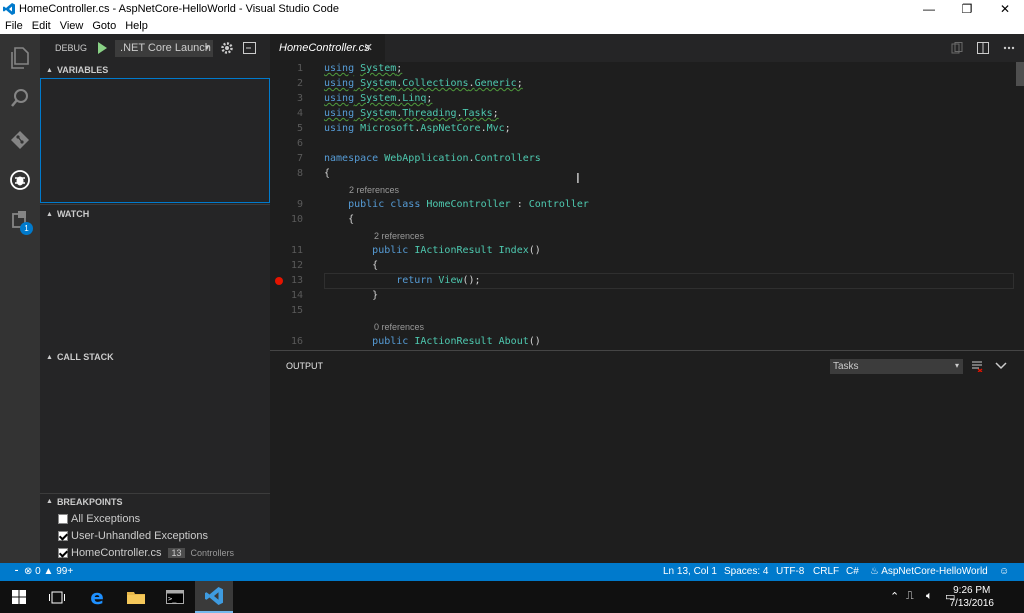 This screenshot has height=613, width=1024. Describe the element at coordinates (432, 158) in the screenshot. I see `code-line: namespace WebApplication.Controllers` at that location.